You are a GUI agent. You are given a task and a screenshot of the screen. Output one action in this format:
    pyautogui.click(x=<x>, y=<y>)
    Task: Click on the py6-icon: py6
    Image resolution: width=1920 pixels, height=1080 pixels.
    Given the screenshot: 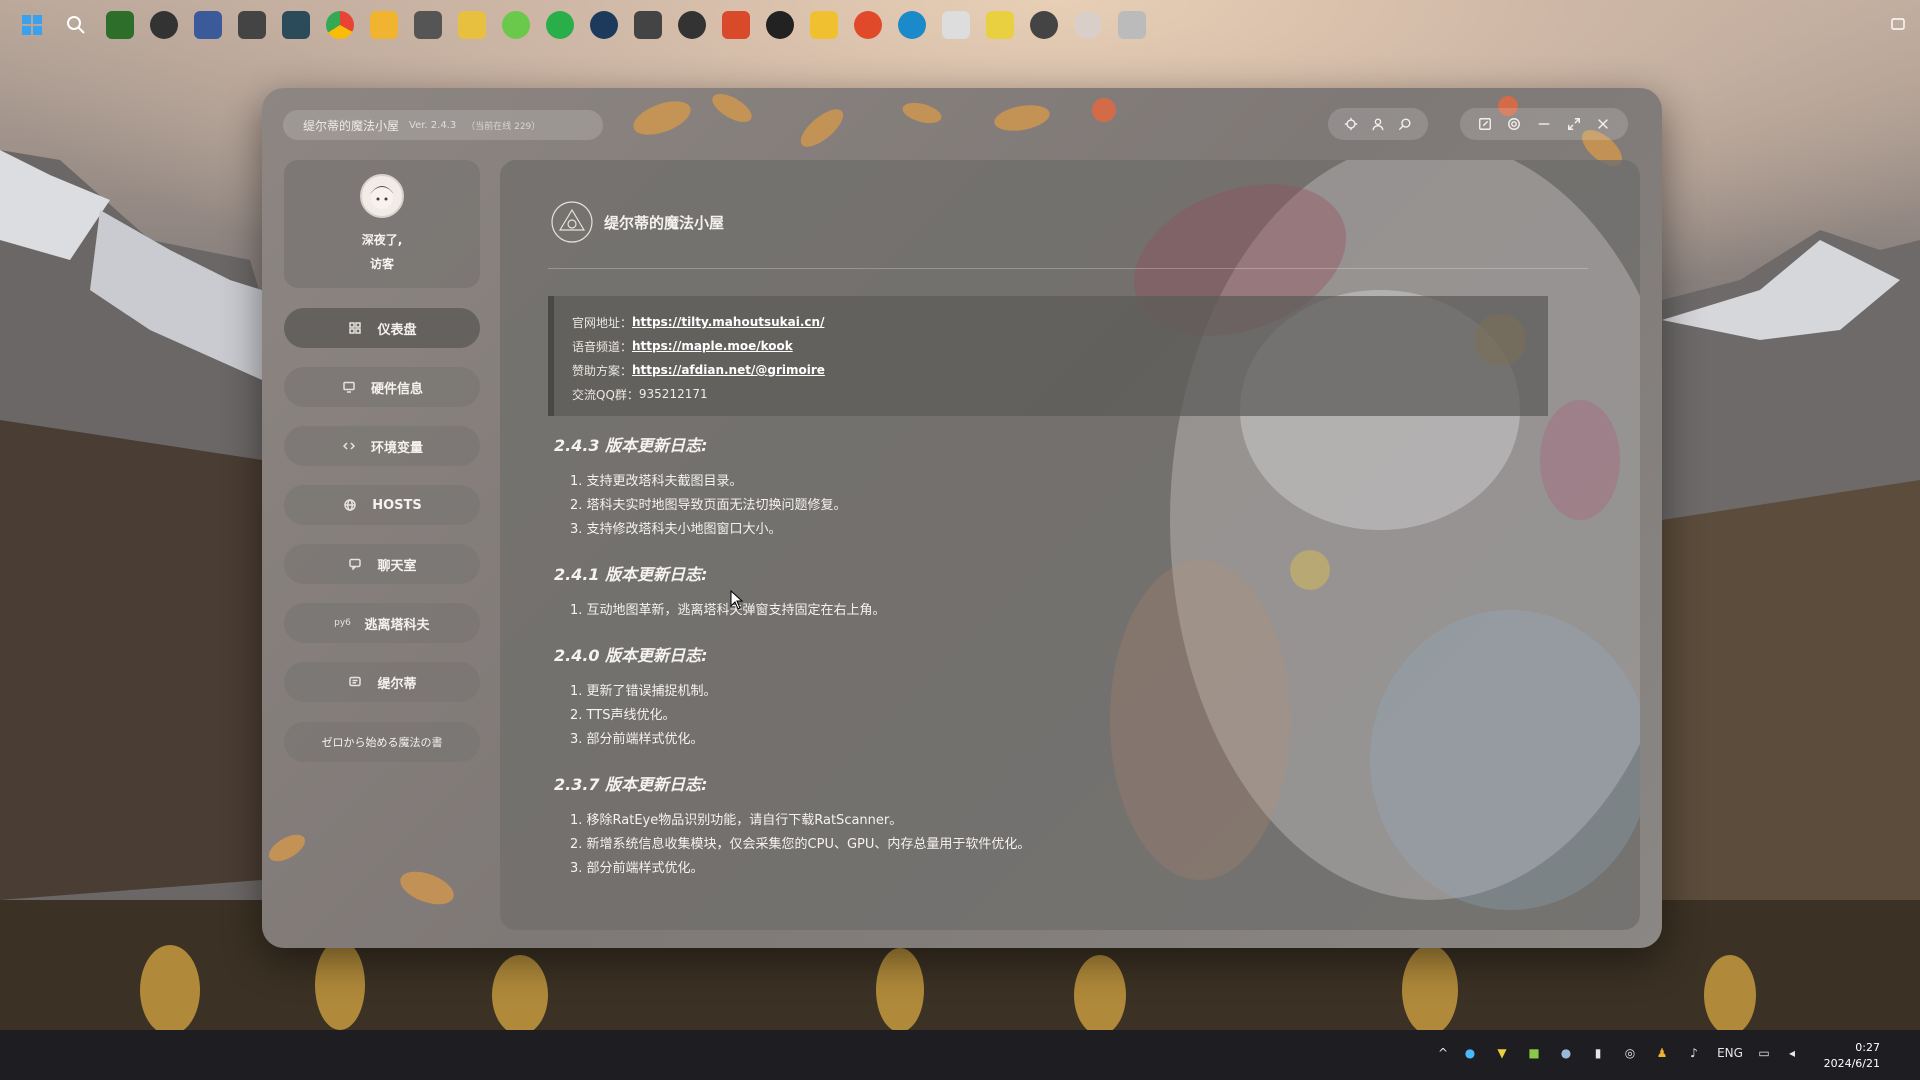 What is the action you would take?
    pyautogui.click(x=342, y=623)
    